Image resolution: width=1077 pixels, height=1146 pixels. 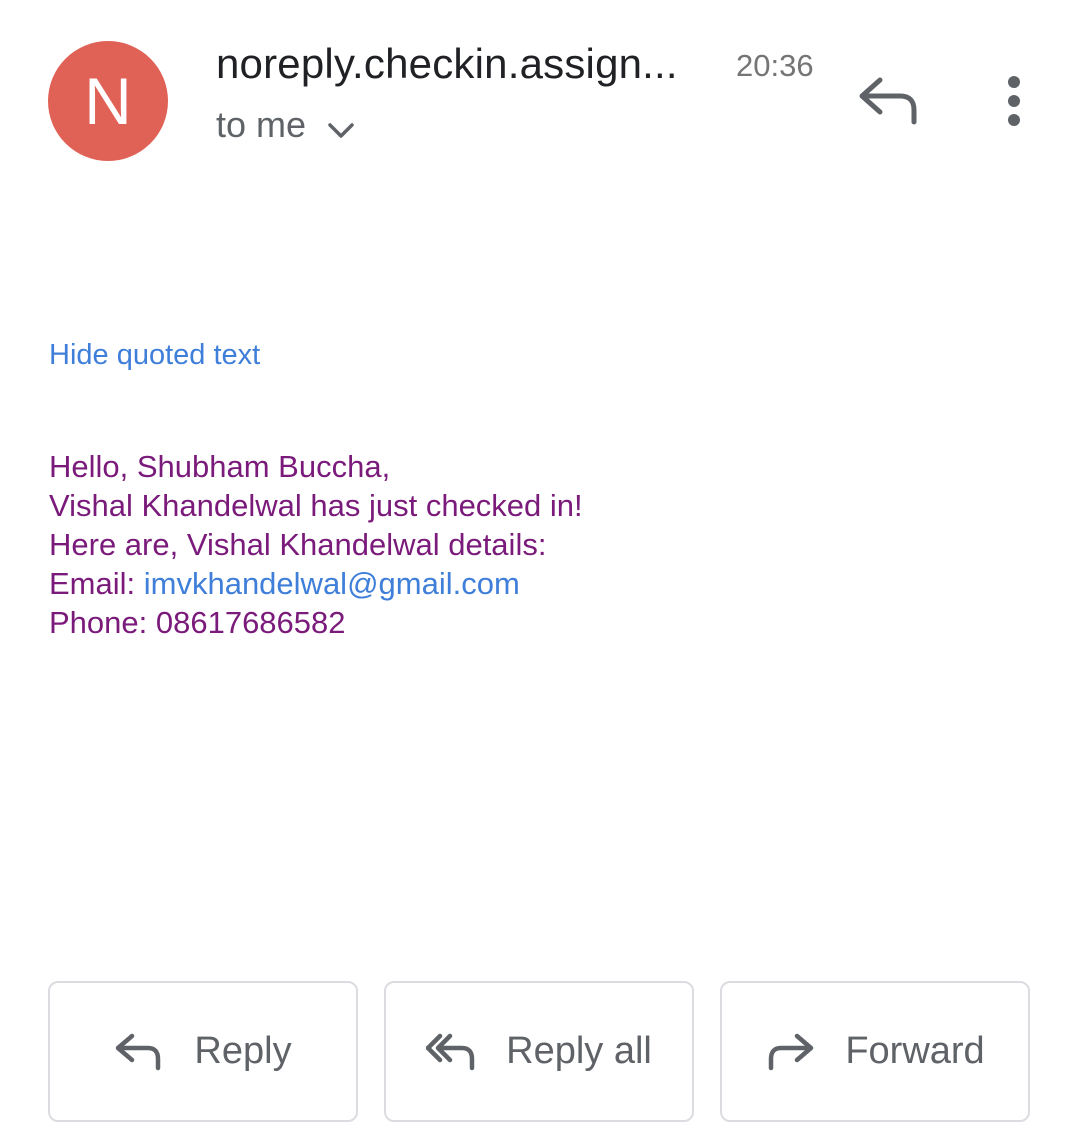 I want to click on message-time: 20:36, so click(x=775, y=65).